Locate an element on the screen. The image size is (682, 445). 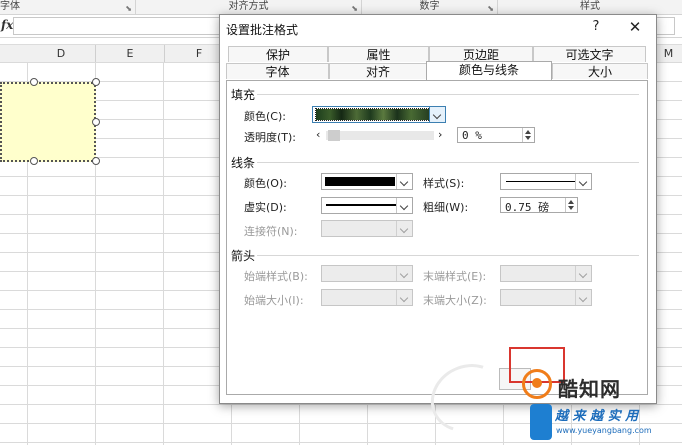
line-style-dropdown is located at coordinates (546, 181).